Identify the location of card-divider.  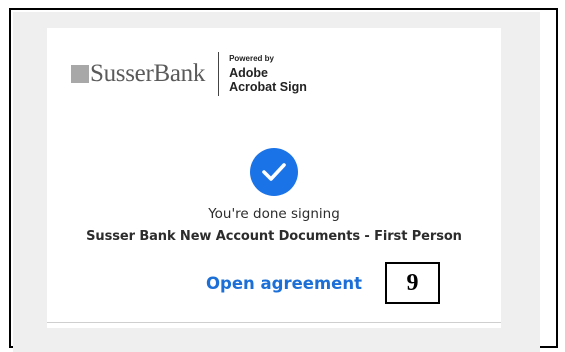
(274, 322).